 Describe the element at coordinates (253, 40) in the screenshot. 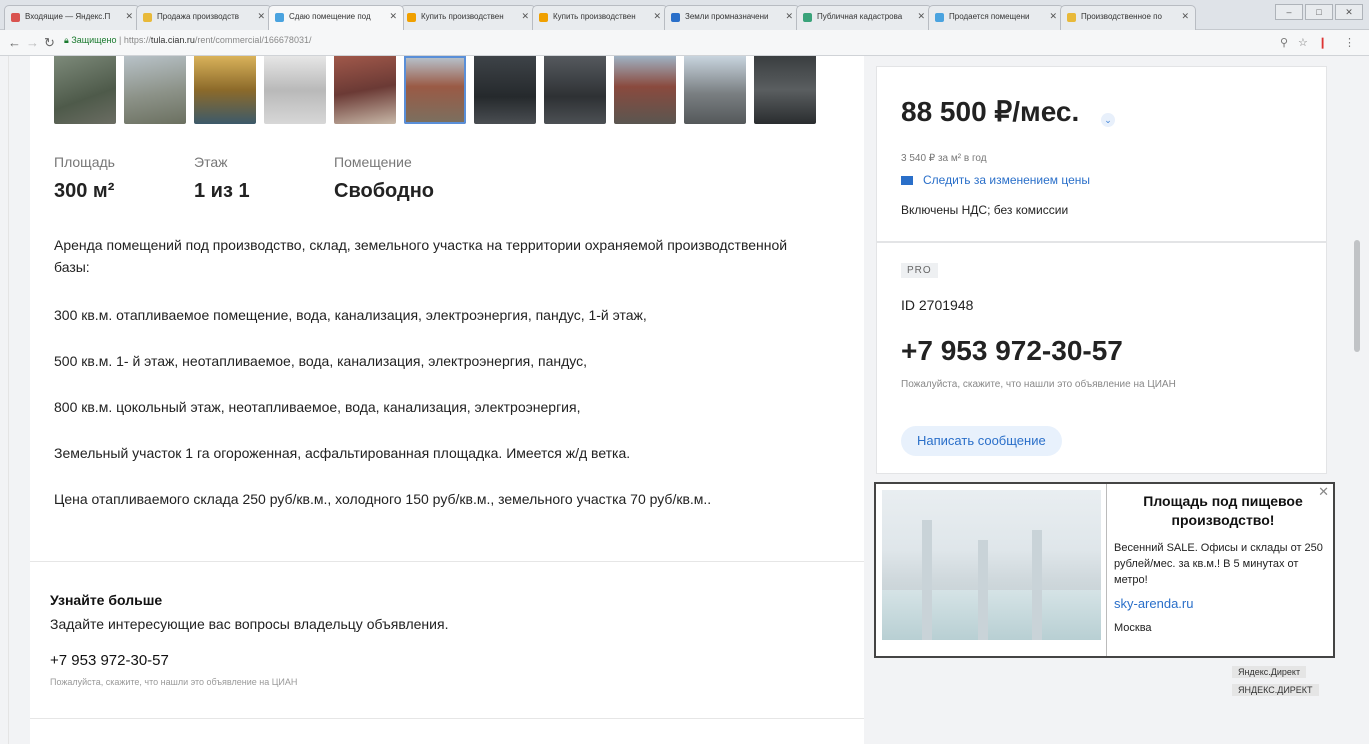

I see `url-path: /rent/commercial/166678031/` at that location.